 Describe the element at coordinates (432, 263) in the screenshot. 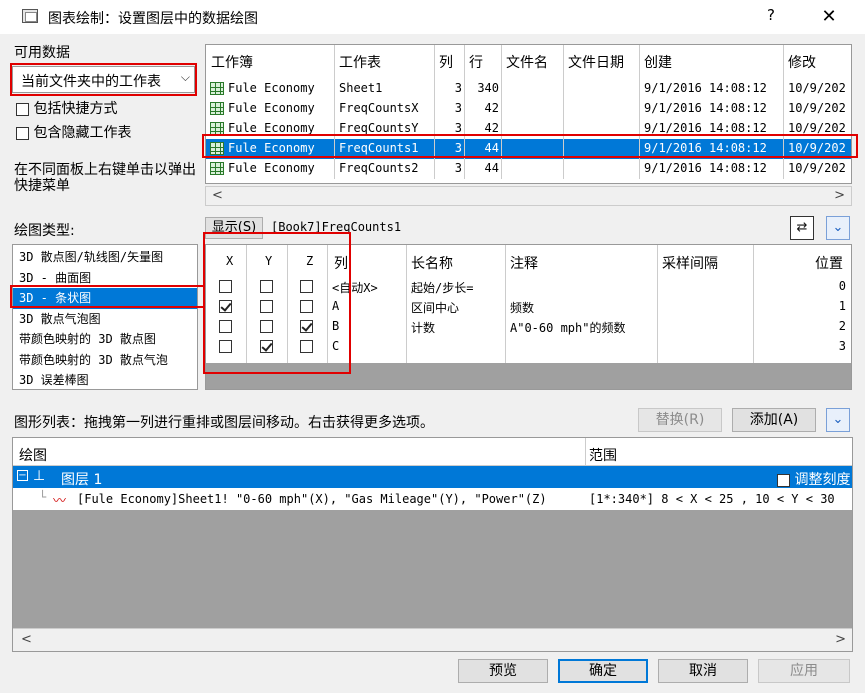

I see `header-long-name: 长名称` at that location.